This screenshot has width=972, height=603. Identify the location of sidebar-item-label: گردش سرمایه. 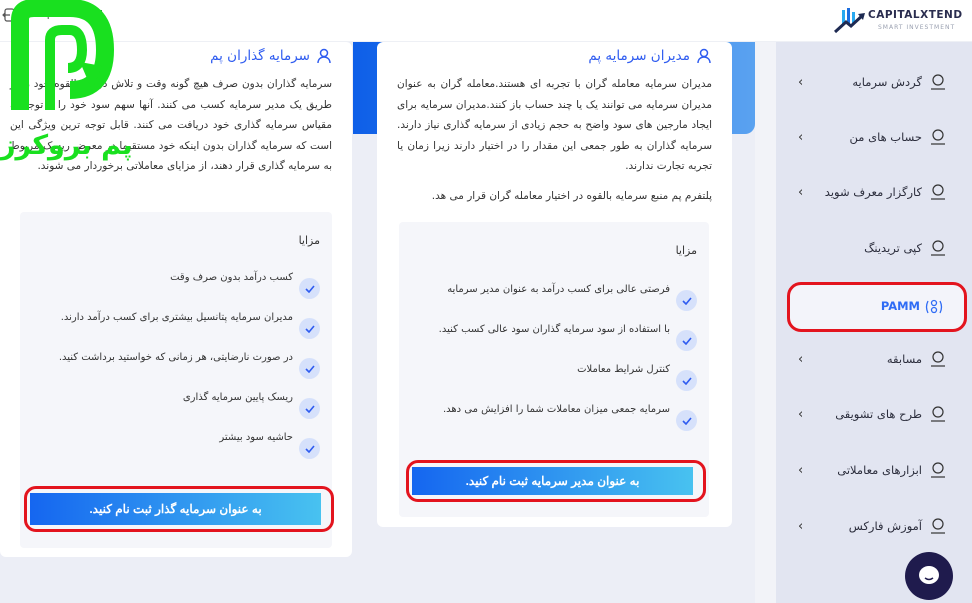
(887, 82).